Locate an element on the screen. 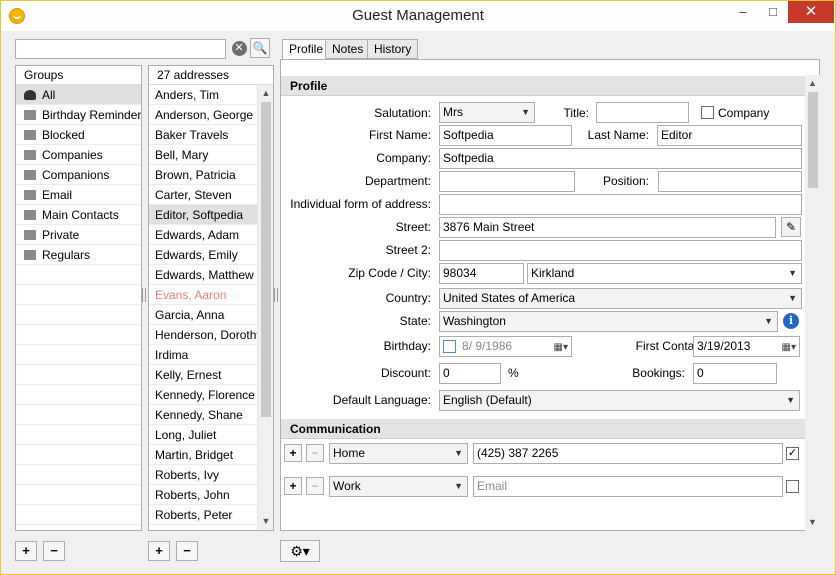 This screenshot has width=836, height=575. country-label: Country: is located at coordinates (408, 298).